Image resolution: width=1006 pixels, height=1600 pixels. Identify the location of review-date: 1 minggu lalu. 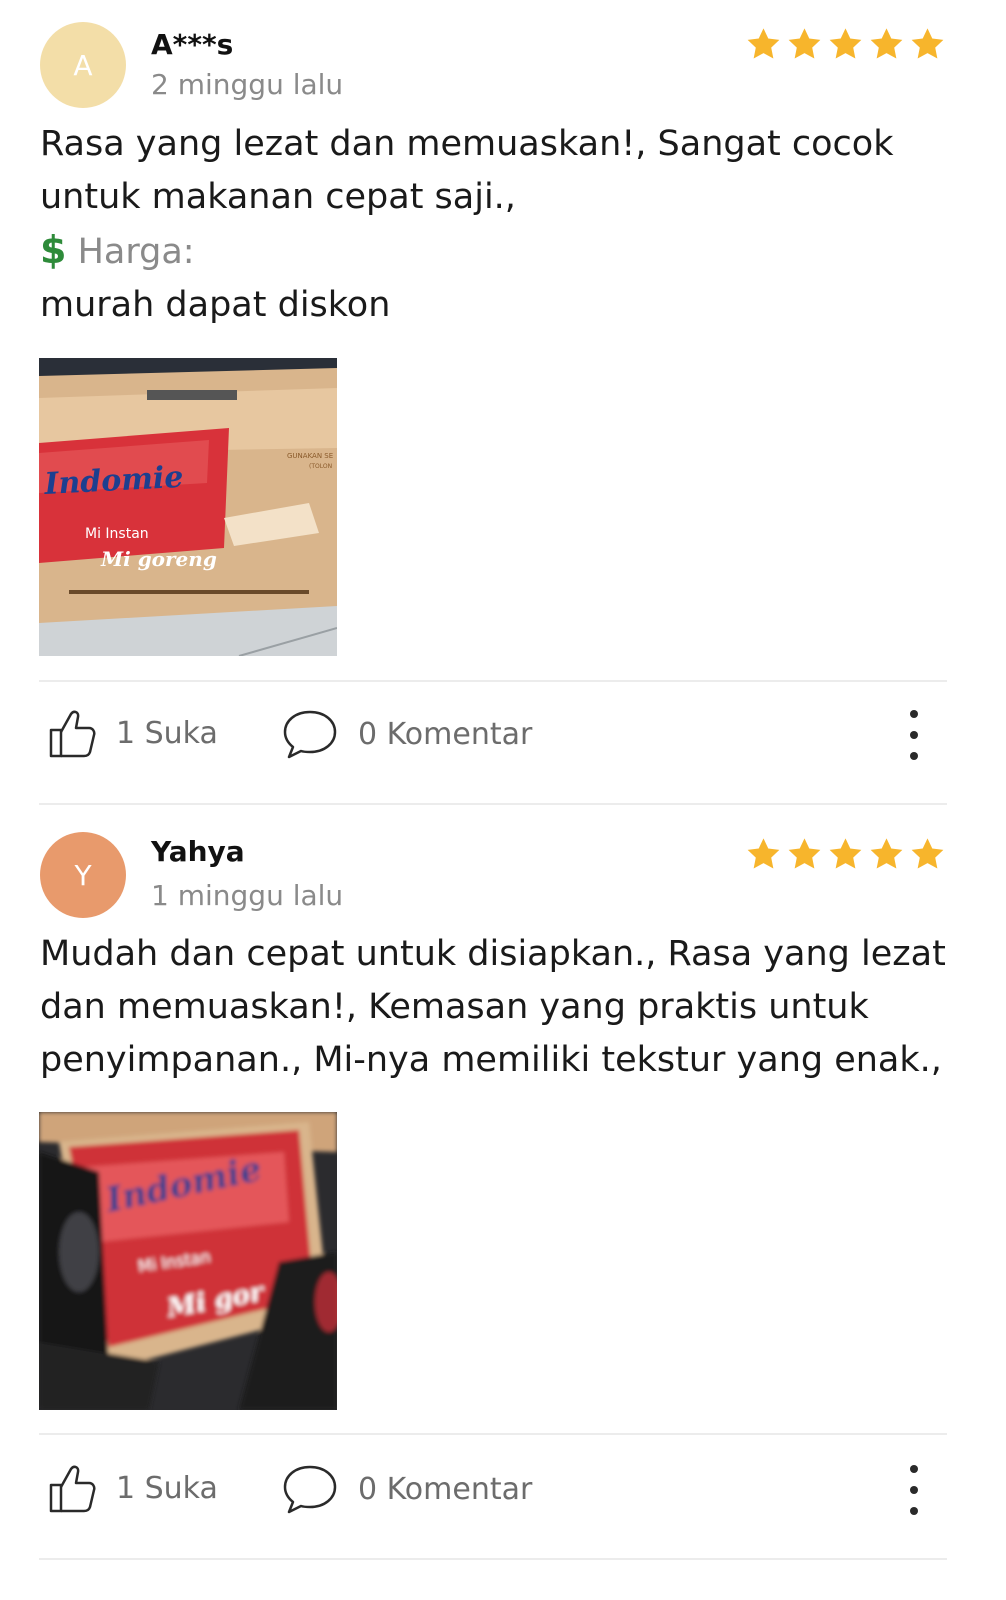
(247, 895).